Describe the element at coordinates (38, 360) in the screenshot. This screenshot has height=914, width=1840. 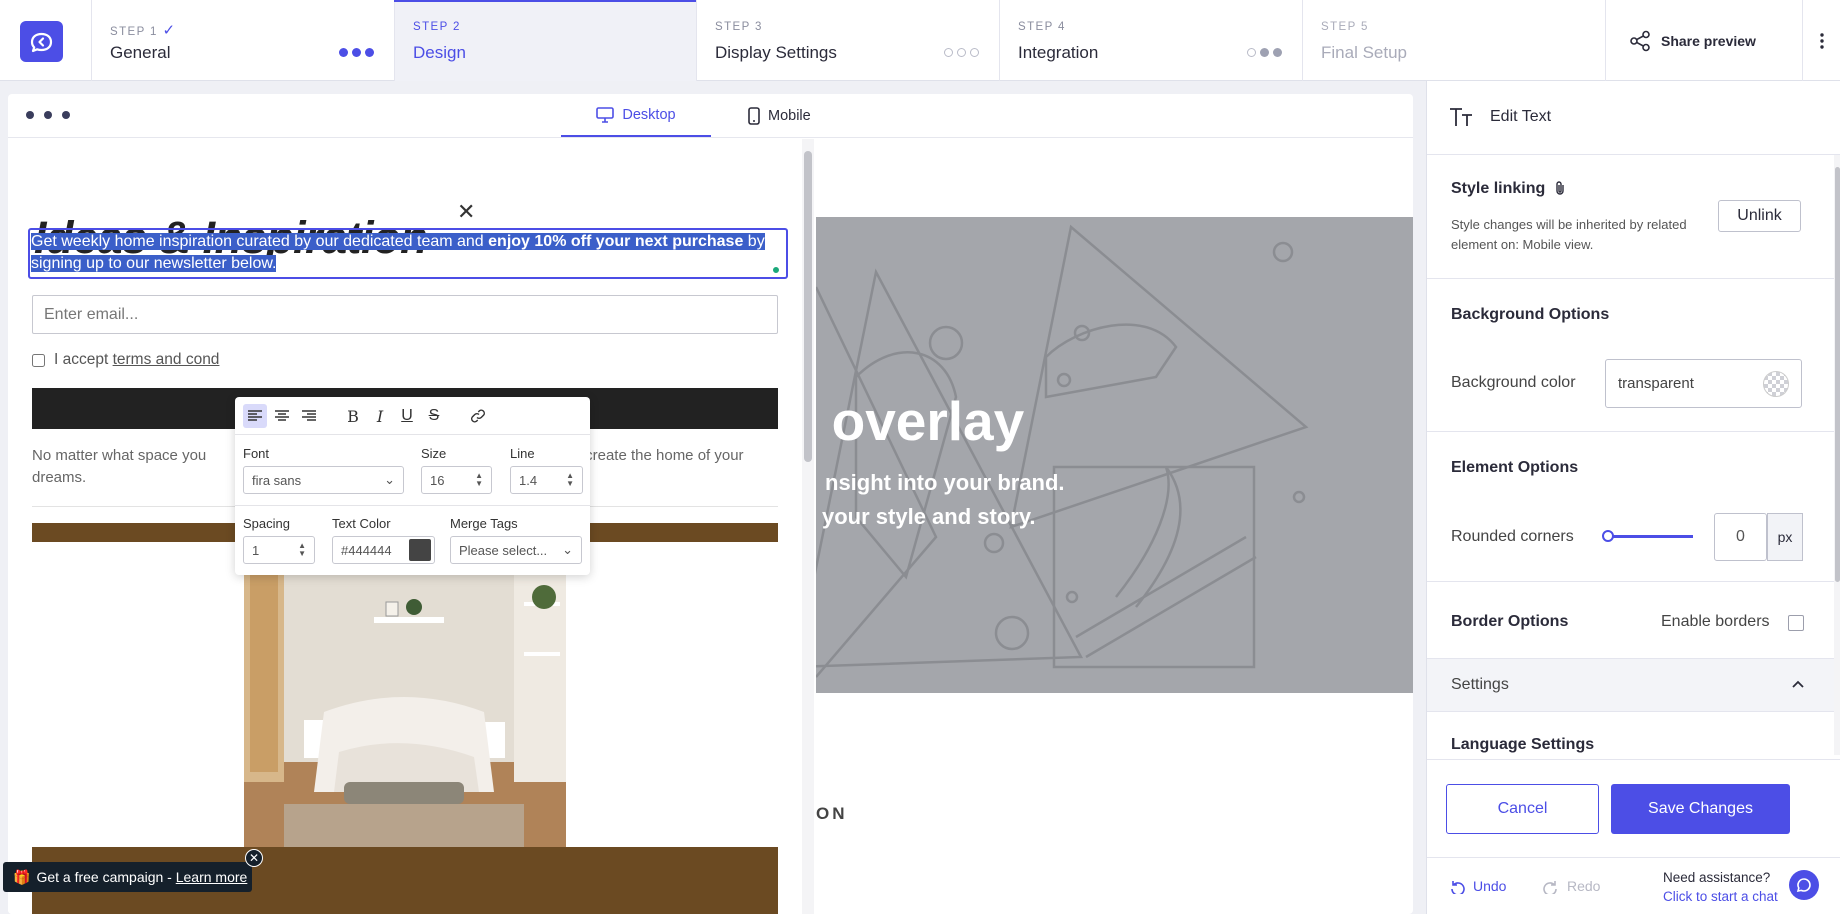
I see `terms-checkbox` at that location.